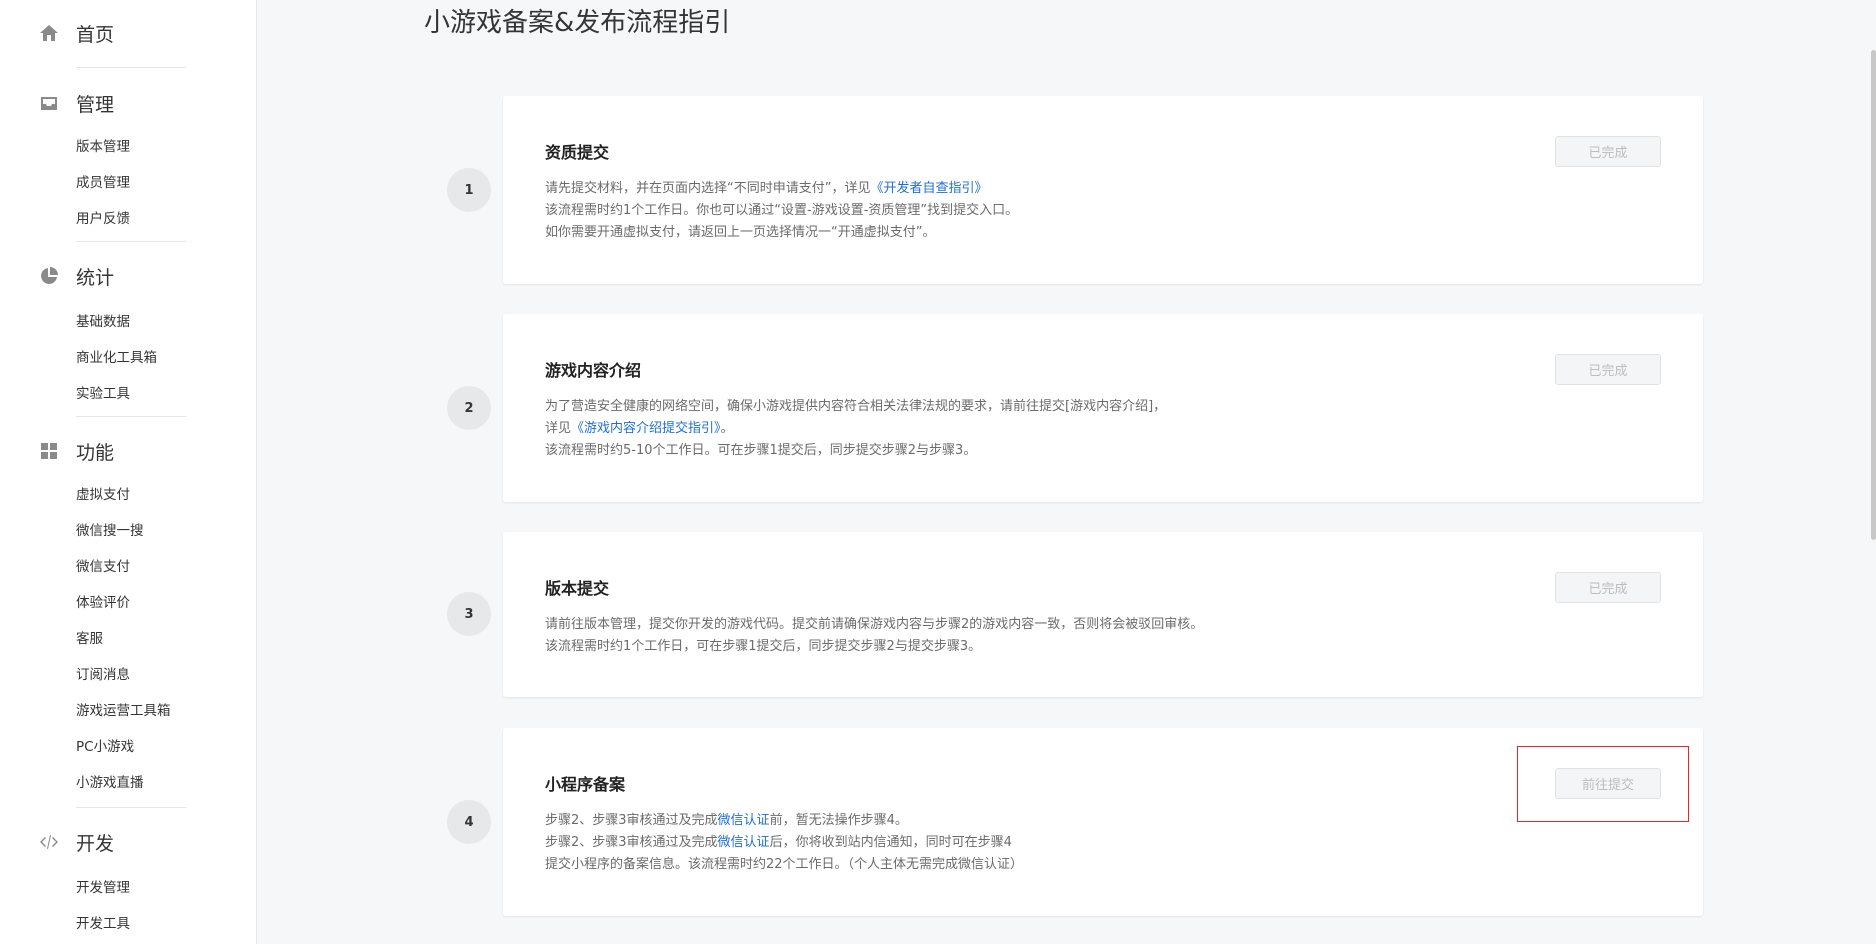 This screenshot has height=944, width=1876. I want to click on sidebar-item-subscription-messages: 订阅消息, so click(128, 675).